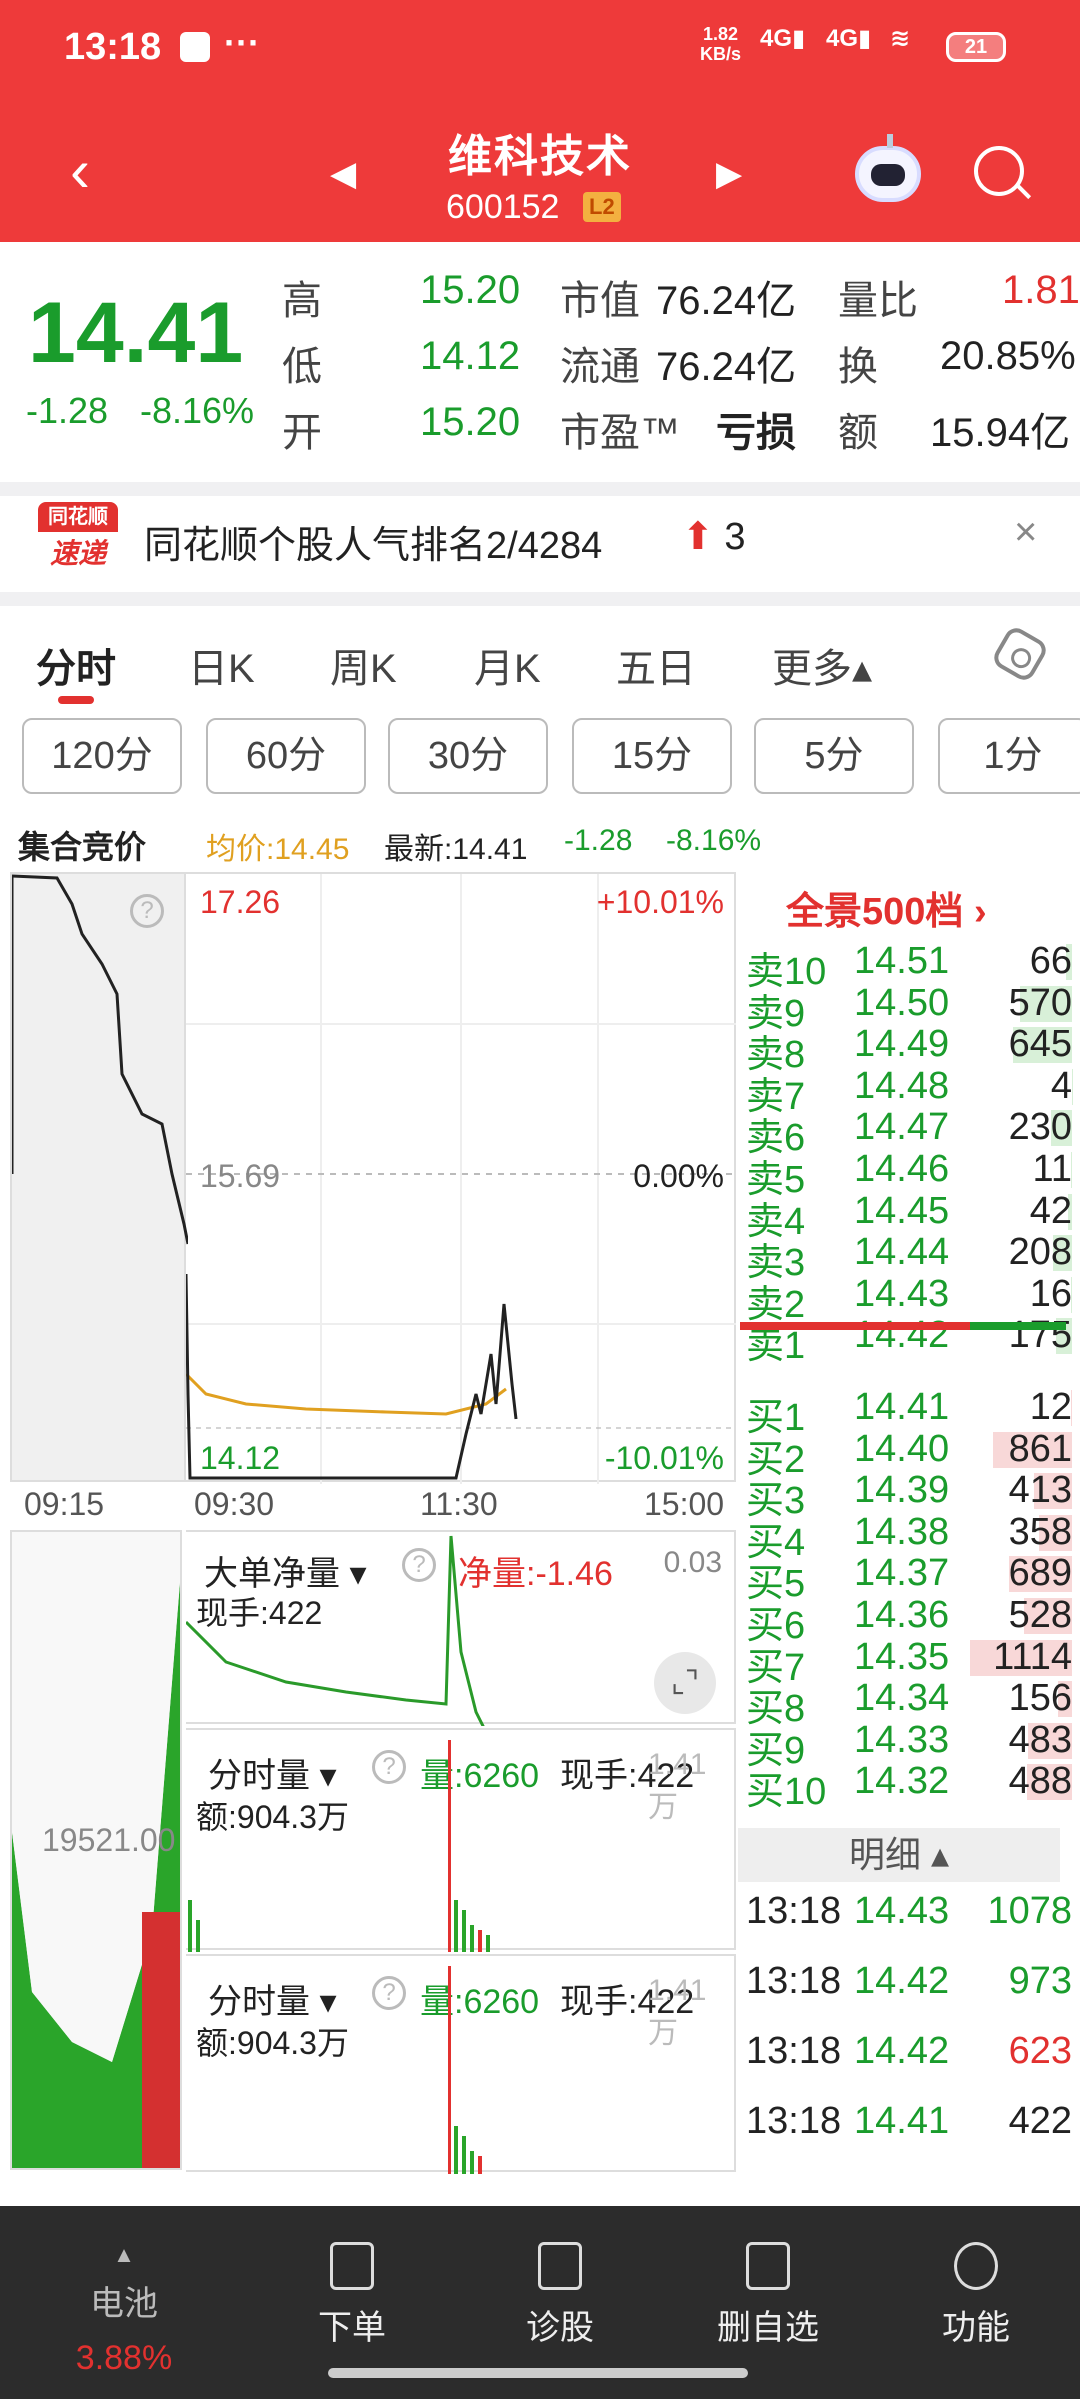 The image size is (1080, 2399). Describe the element at coordinates (620, 433) in the screenshot. I see `pe-label: 市盈™` at that location.